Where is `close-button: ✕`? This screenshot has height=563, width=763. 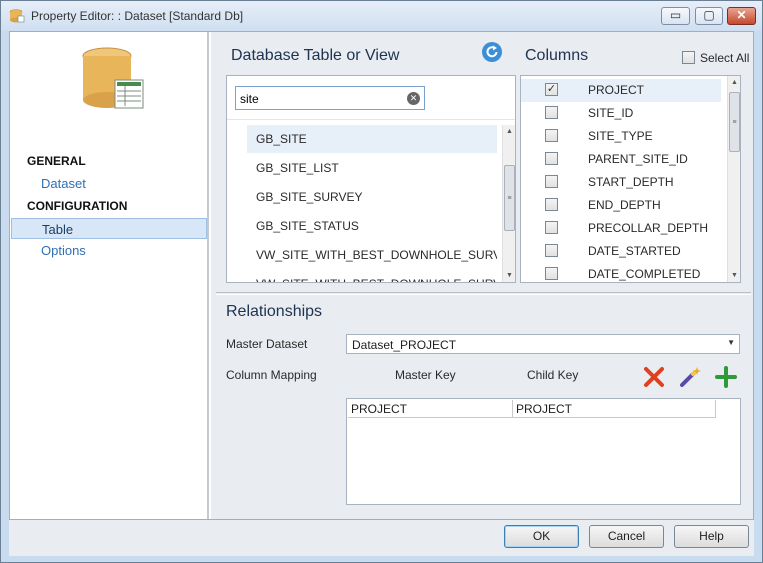
close-button: ✕ is located at coordinates (741, 16).